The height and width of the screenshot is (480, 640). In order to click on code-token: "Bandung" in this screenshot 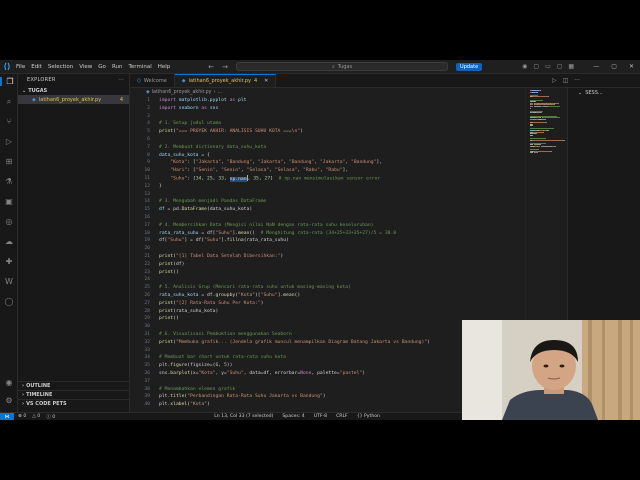, I will do `click(364, 163)`.